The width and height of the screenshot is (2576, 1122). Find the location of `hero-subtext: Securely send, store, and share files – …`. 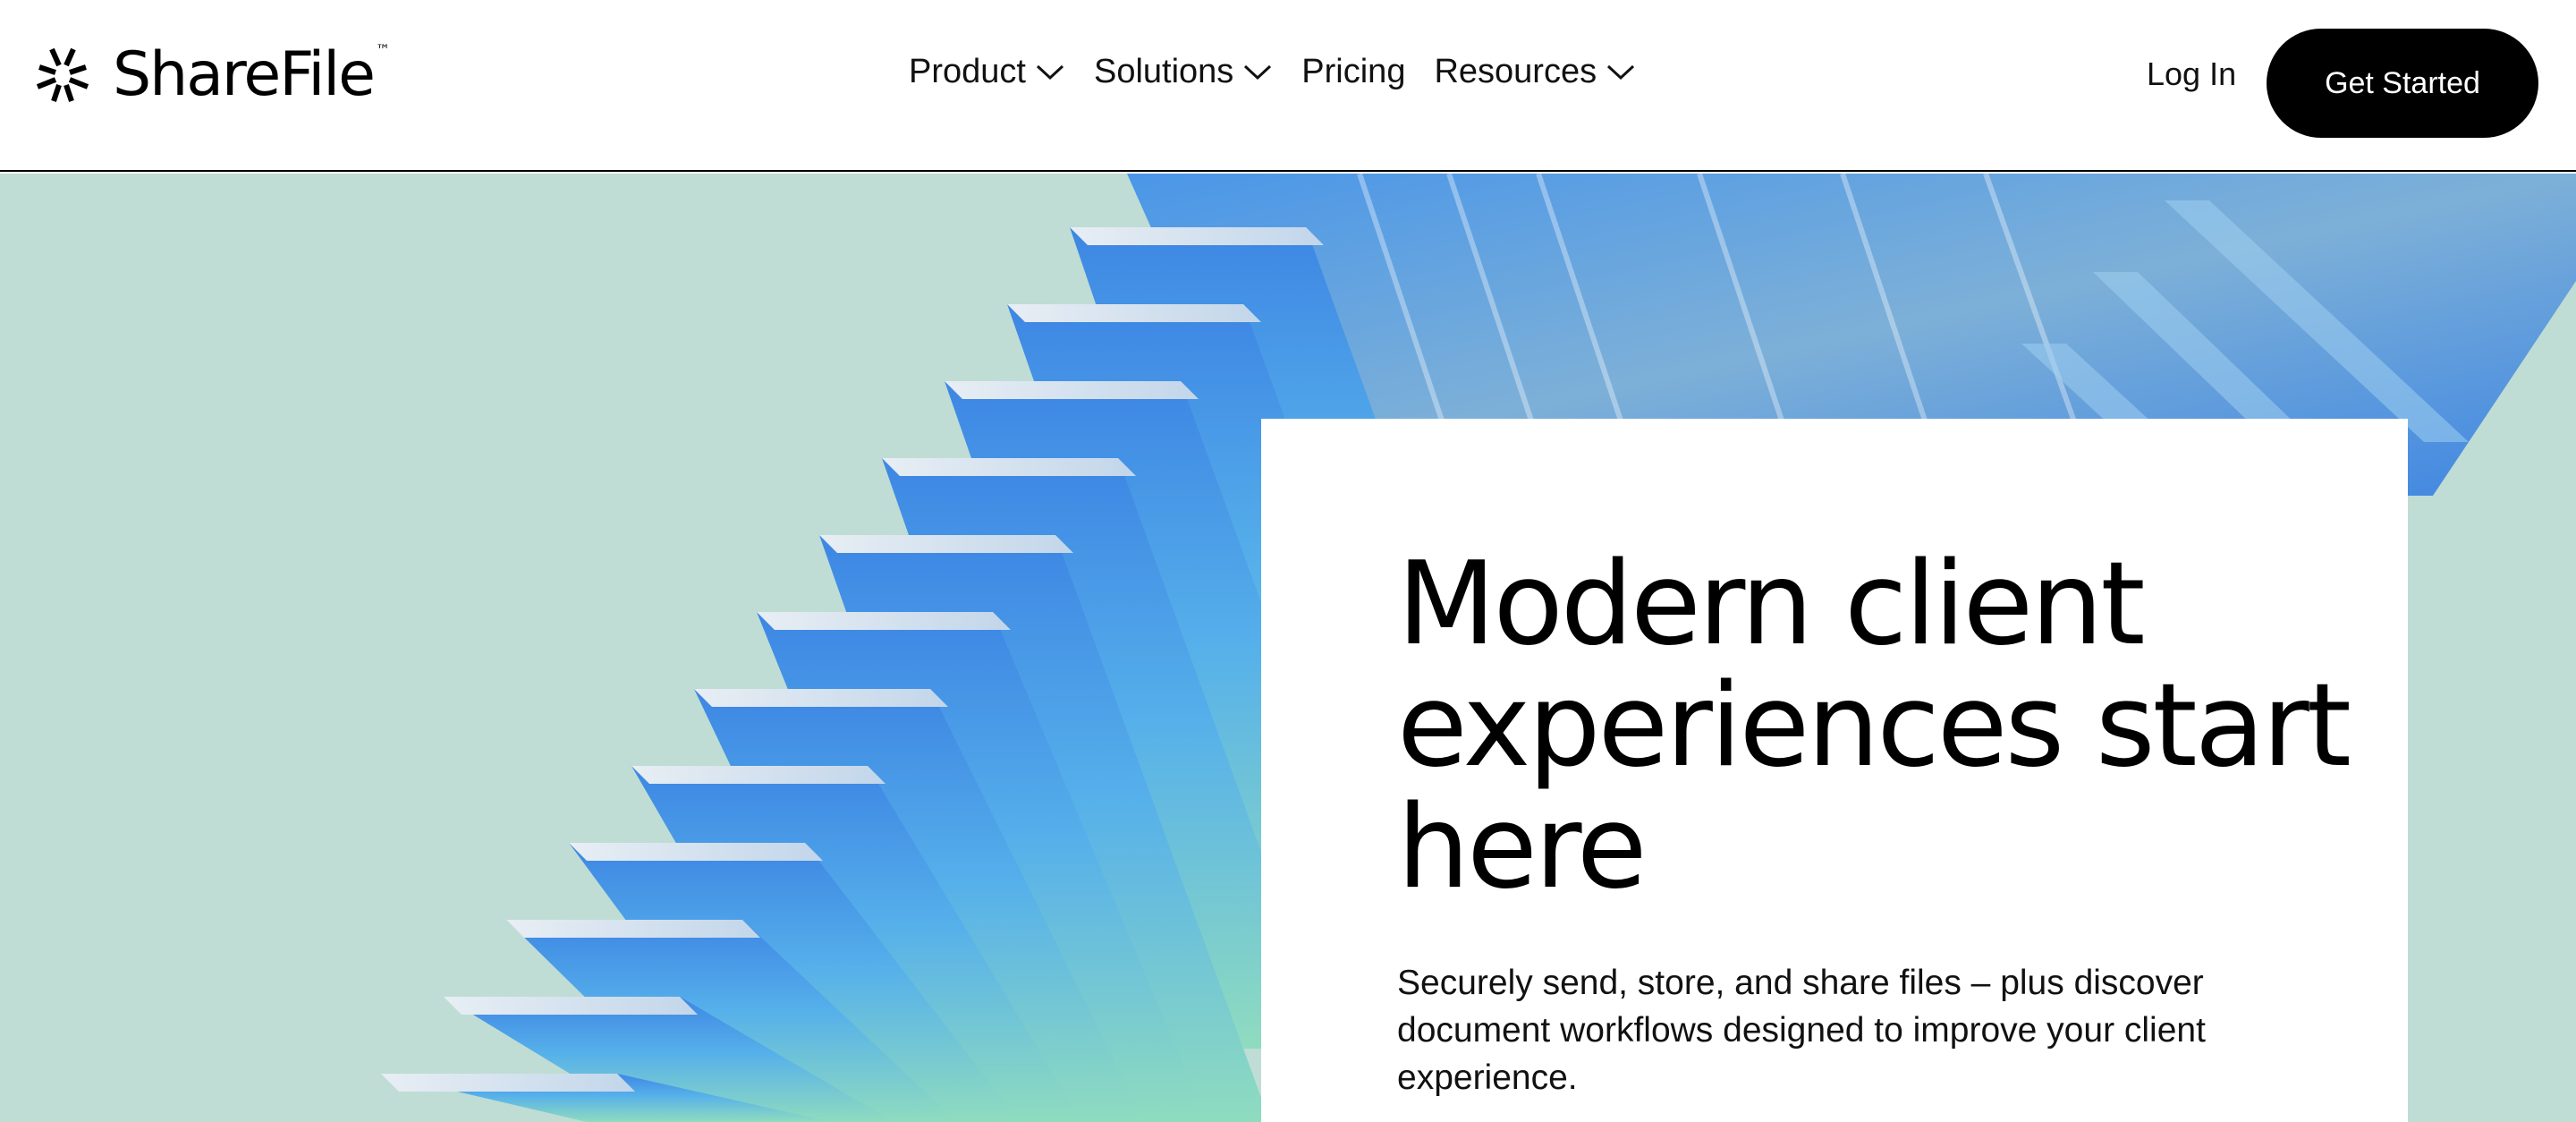

hero-subtext: Securely send, store, and share files – … is located at coordinates (1801, 1030).